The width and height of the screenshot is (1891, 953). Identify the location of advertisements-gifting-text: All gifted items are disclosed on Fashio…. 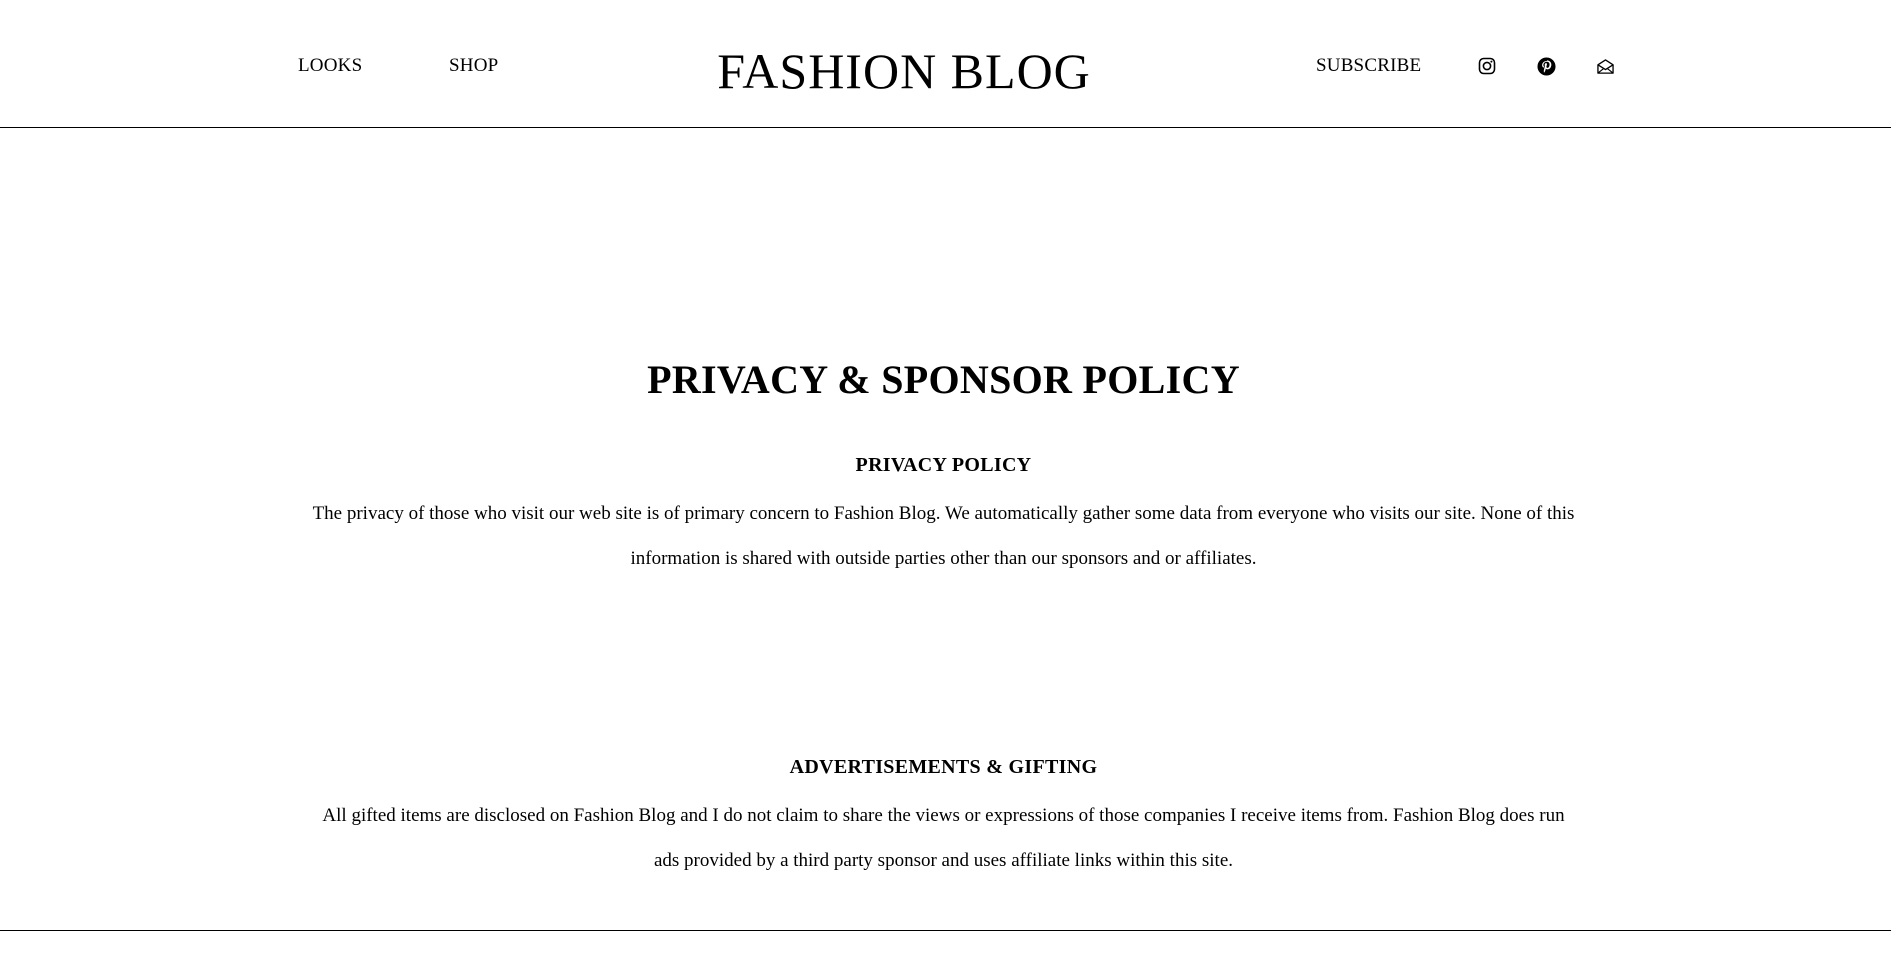
(943, 838).